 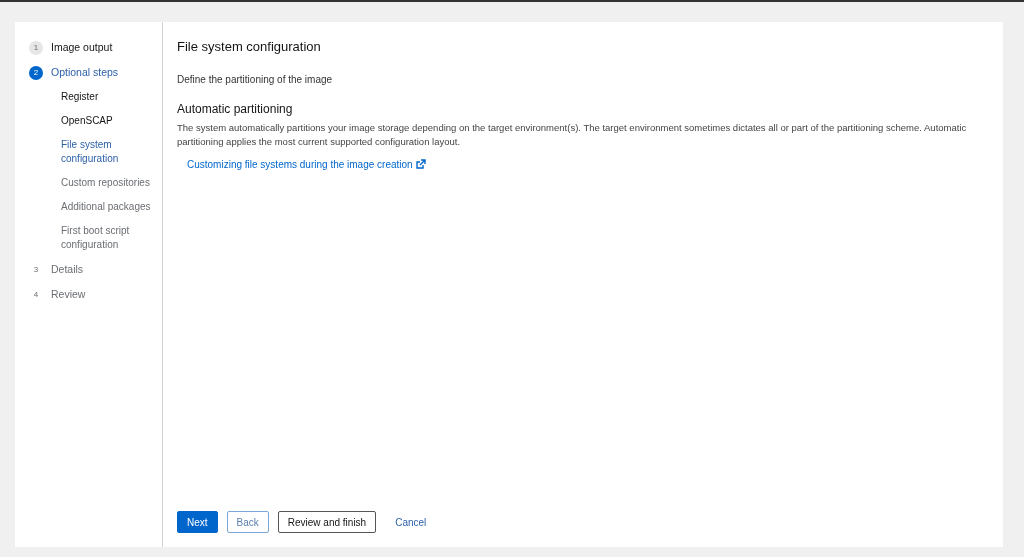 I want to click on external-link: Customizing file systems during the image creation, so click(x=306, y=164).